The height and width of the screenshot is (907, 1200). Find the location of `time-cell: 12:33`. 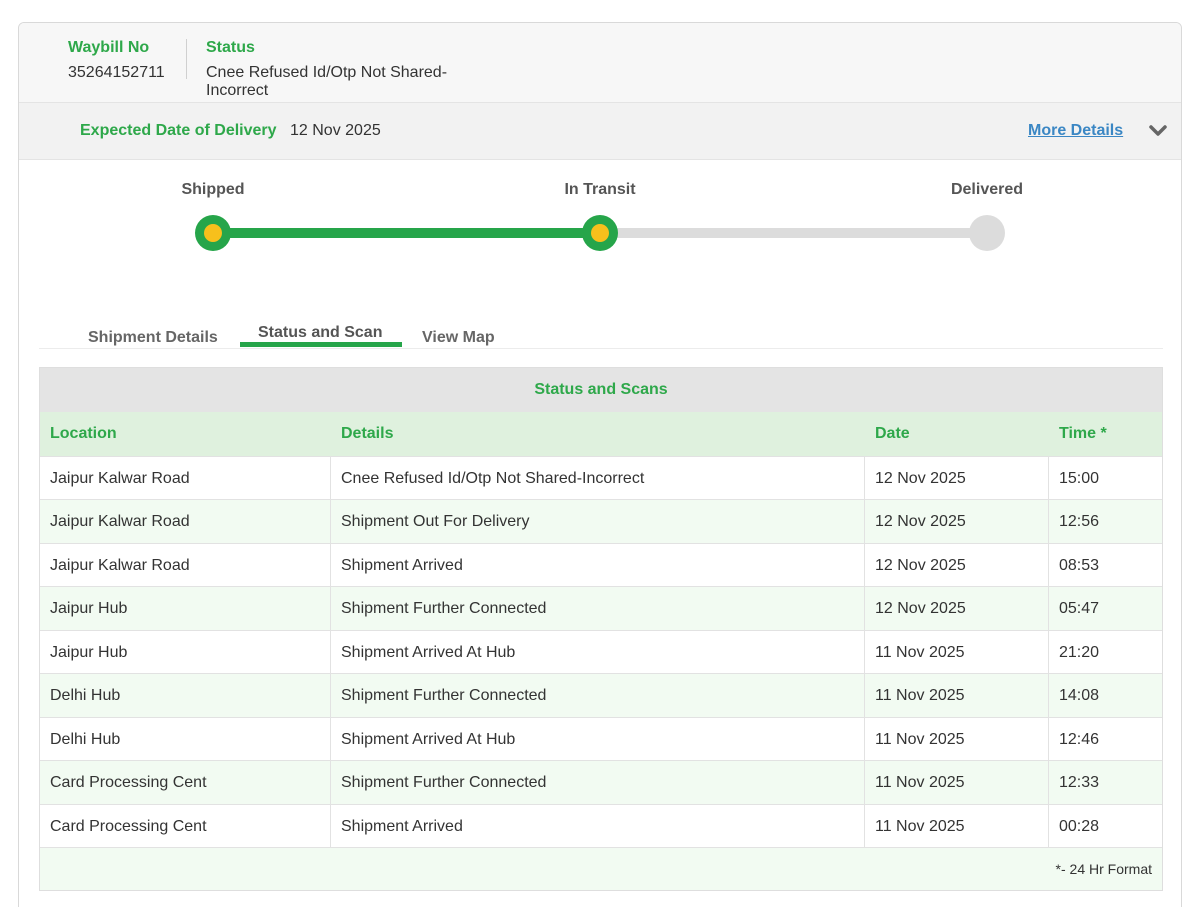

time-cell: 12:33 is located at coordinates (1079, 782).